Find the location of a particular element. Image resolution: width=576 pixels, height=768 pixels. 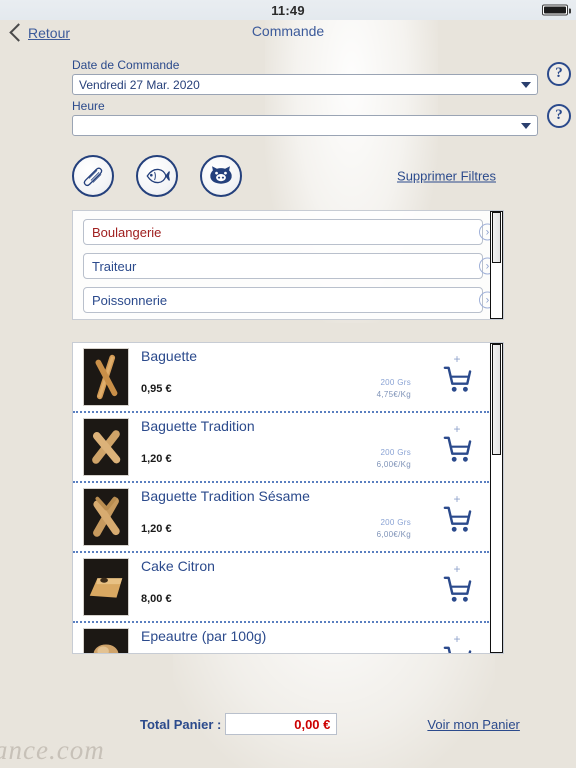

epeautre-photo is located at coordinates (106, 640).